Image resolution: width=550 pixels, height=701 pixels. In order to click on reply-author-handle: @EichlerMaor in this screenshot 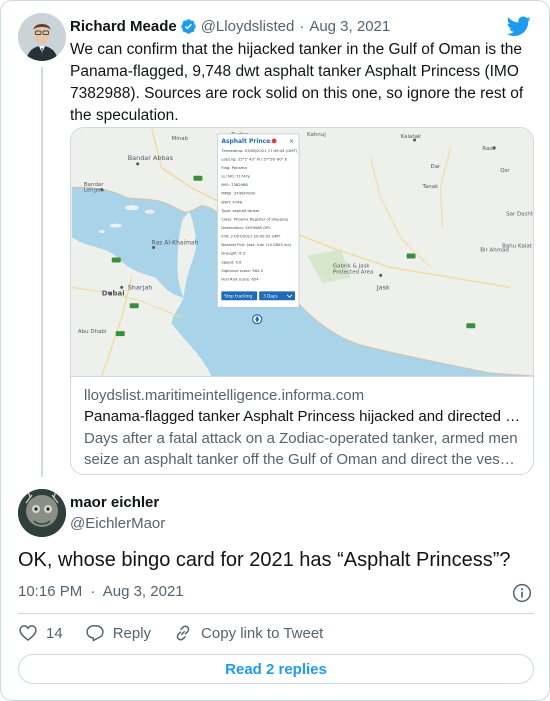, I will do `click(117, 523)`.